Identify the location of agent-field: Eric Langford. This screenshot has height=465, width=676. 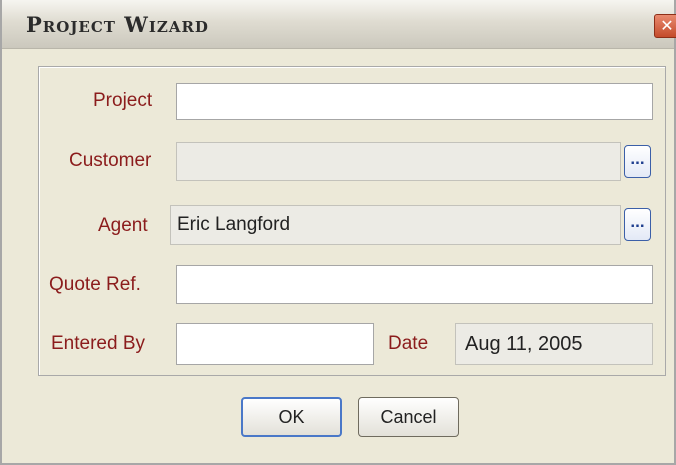
(395, 225).